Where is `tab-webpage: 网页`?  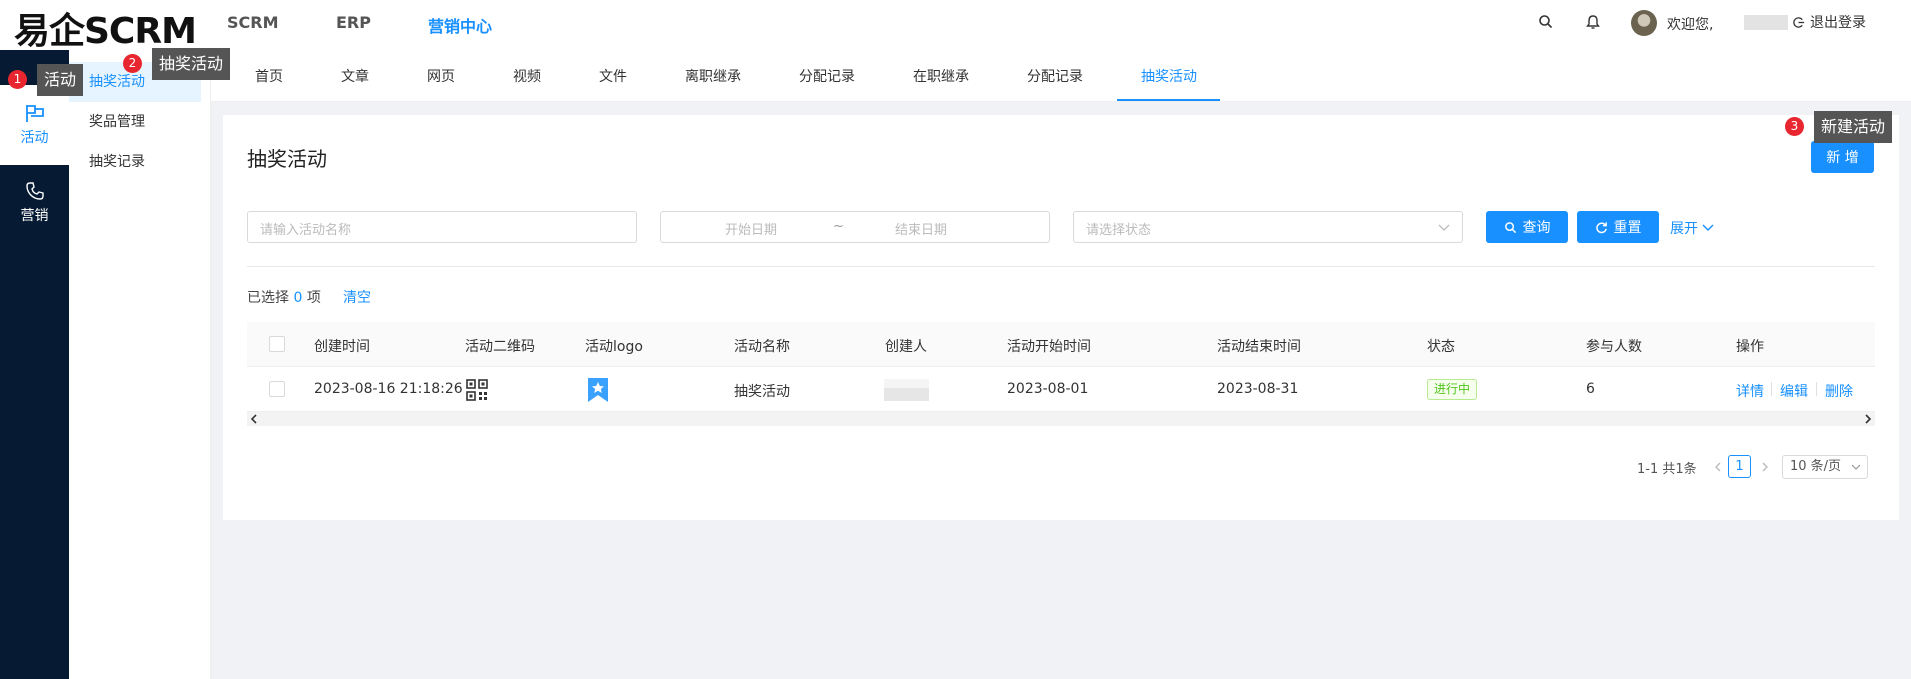
tab-webpage: 网页 is located at coordinates (441, 76).